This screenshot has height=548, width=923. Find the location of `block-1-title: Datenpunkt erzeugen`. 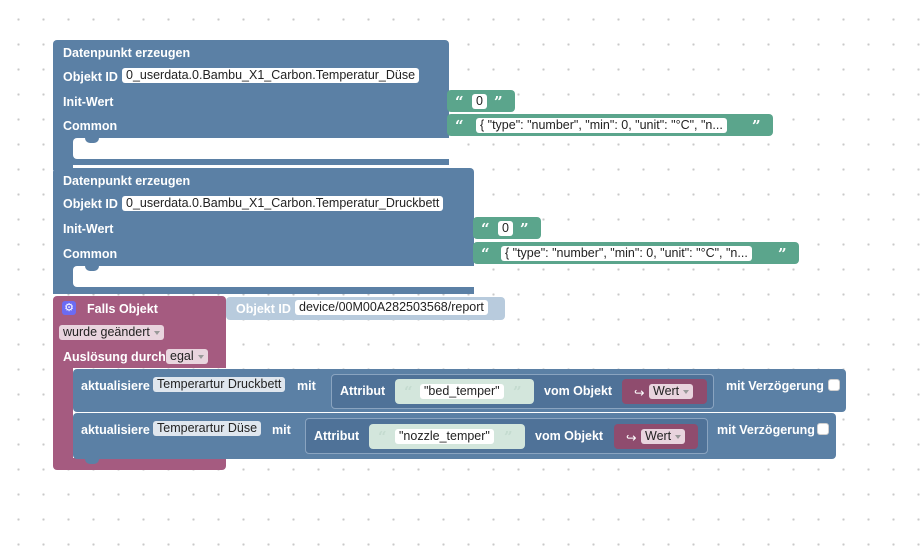

block-1-title: Datenpunkt erzeugen is located at coordinates (127, 53).